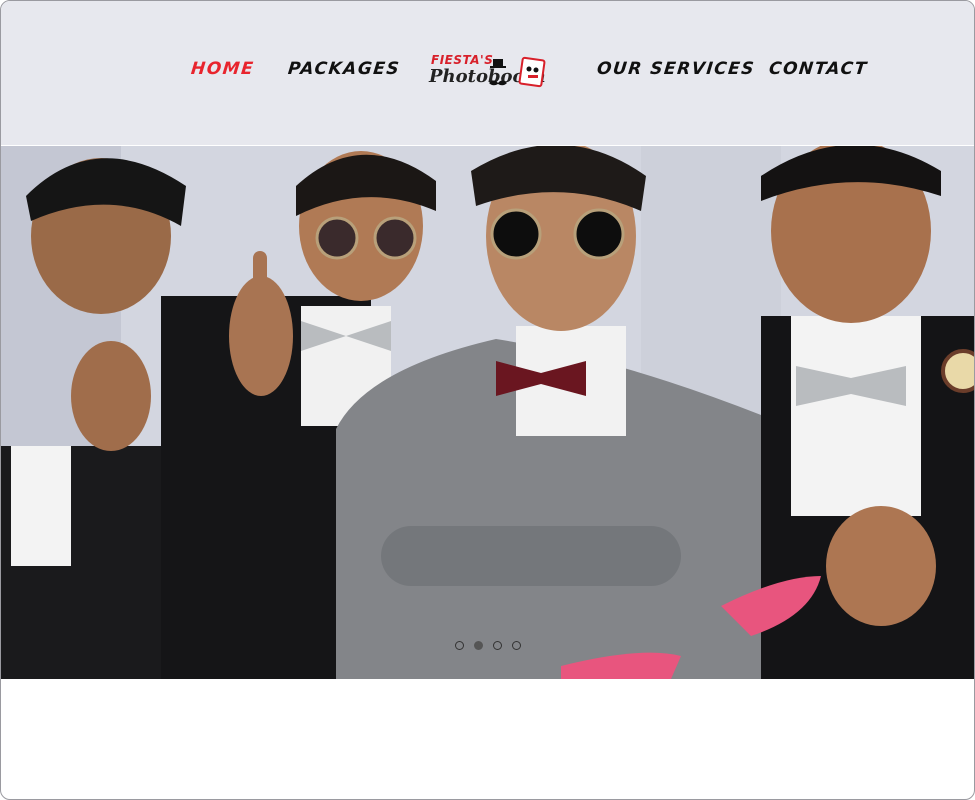  Describe the element at coordinates (222, 69) in the screenshot. I see `nav-home-link: HOME` at that location.